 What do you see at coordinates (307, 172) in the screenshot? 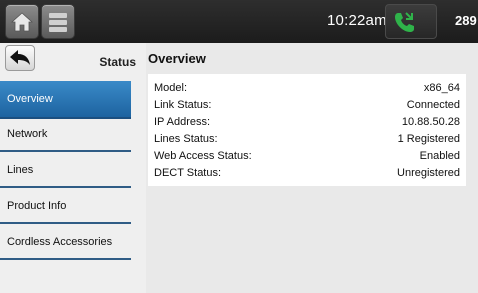
I see `info-row-dect-status: DECT Status: Unregistered` at bounding box center [307, 172].